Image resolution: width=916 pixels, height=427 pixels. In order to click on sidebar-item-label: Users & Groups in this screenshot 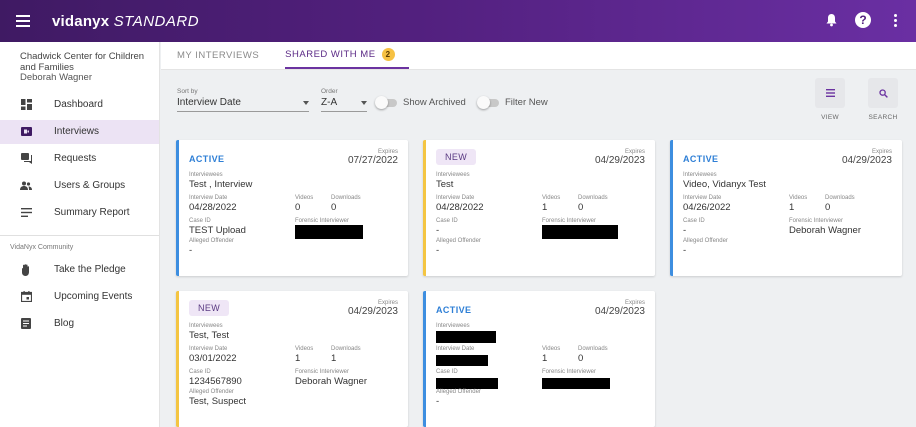, I will do `click(90, 185)`.